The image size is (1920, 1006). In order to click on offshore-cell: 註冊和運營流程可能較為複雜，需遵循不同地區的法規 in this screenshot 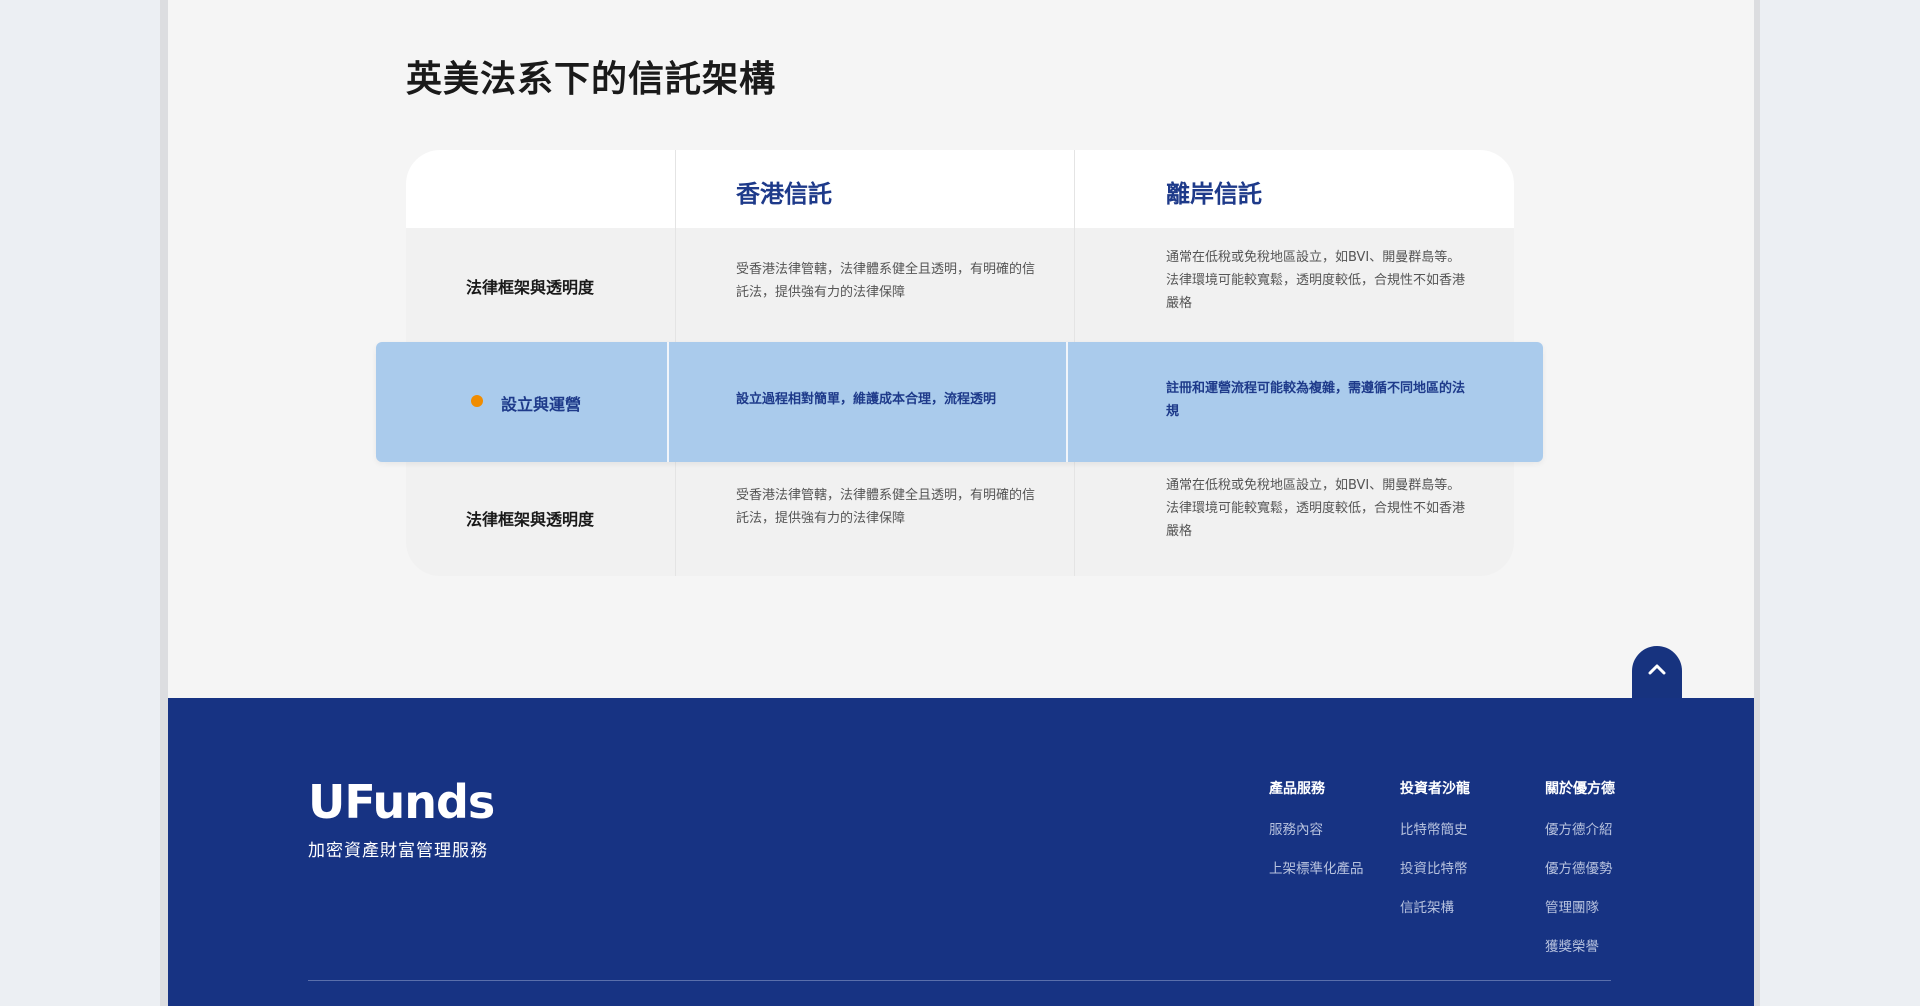, I will do `click(1316, 400)`.